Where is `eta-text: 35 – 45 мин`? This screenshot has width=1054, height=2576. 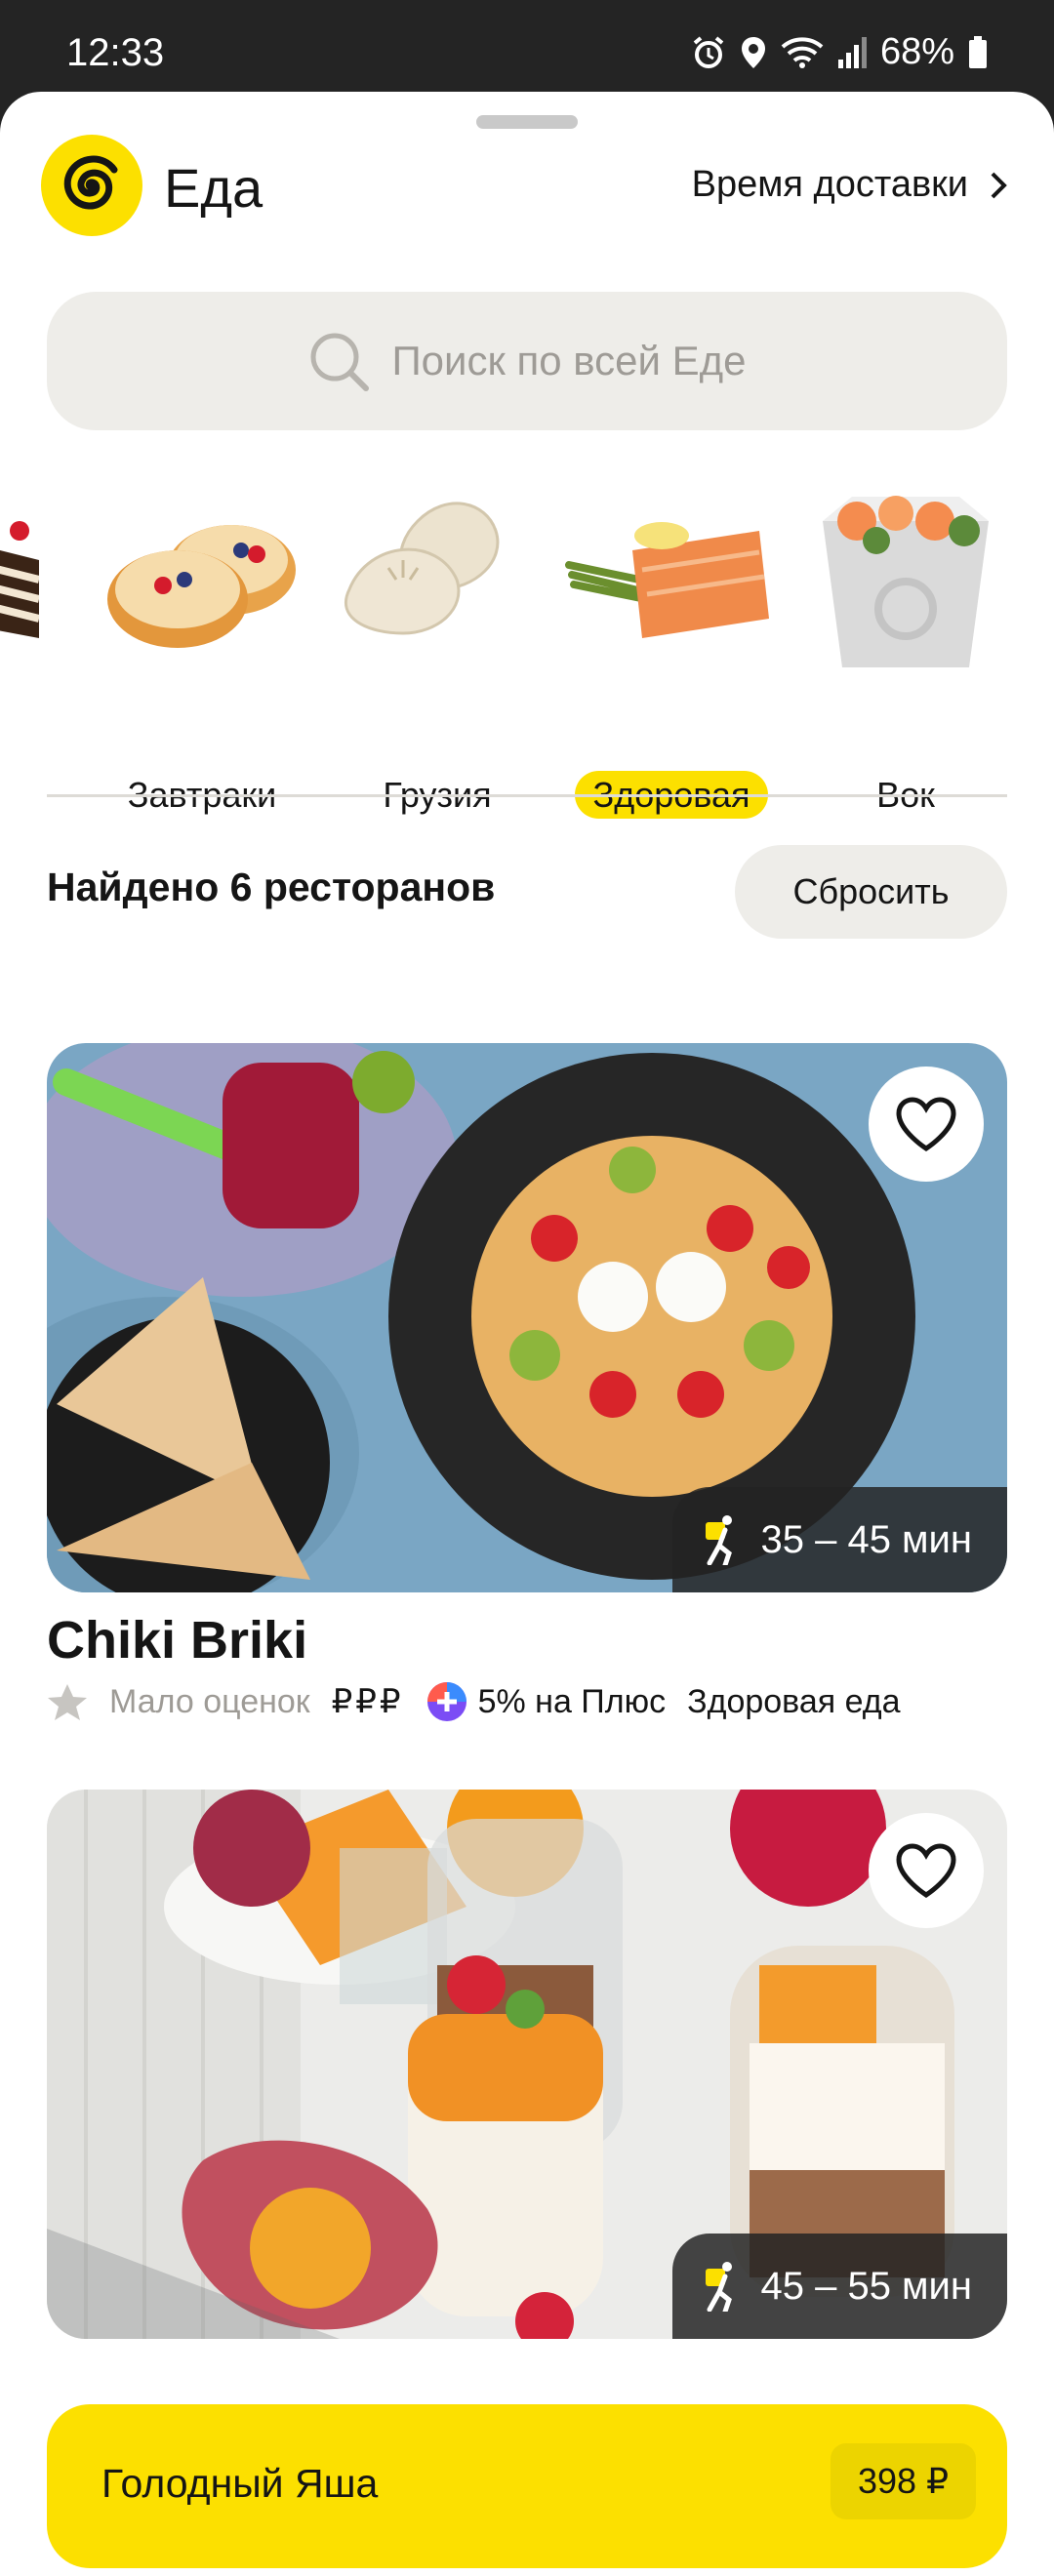
eta-text: 35 – 45 мин is located at coordinates (866, 1539).